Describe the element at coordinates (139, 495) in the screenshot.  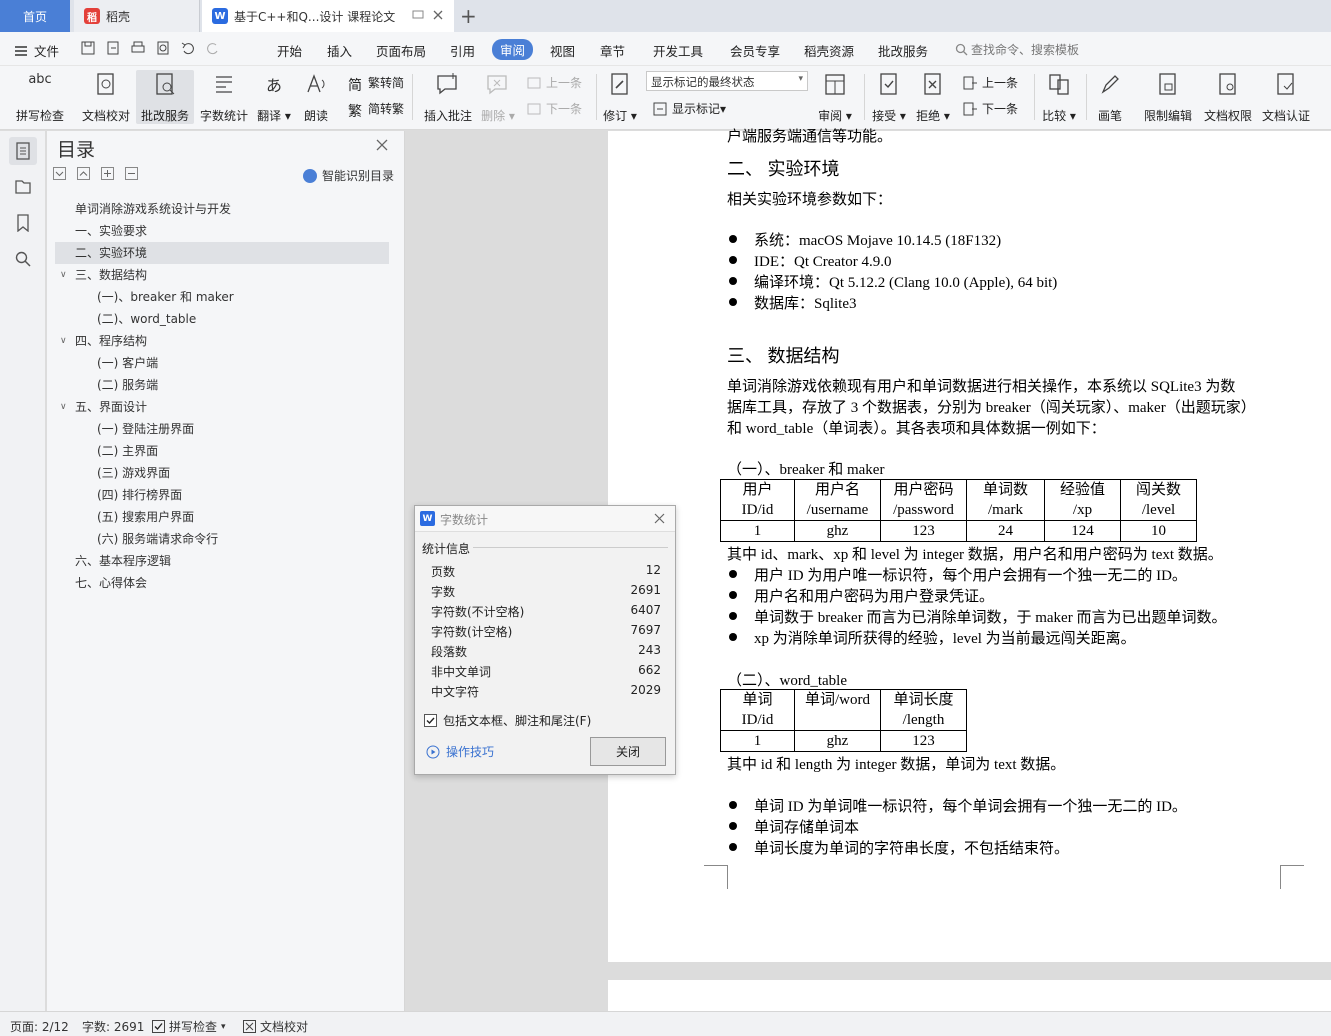
I see `toc-item: (四) 排行榜界面` at that location.